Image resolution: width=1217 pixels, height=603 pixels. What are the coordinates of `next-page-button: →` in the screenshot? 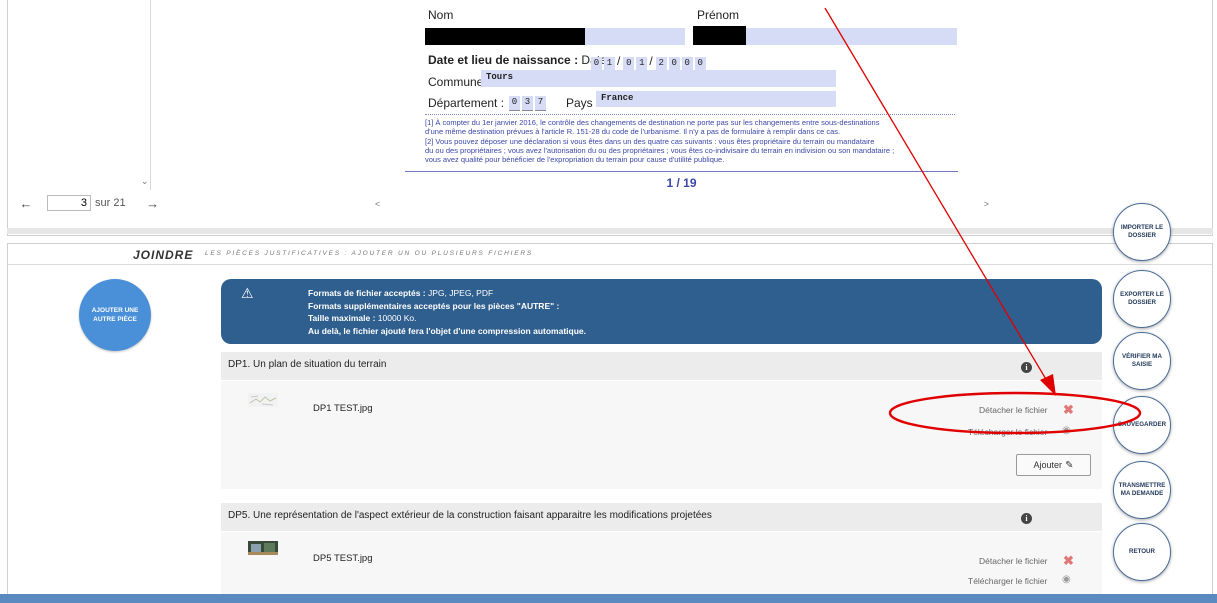 It's located at (153, 203).